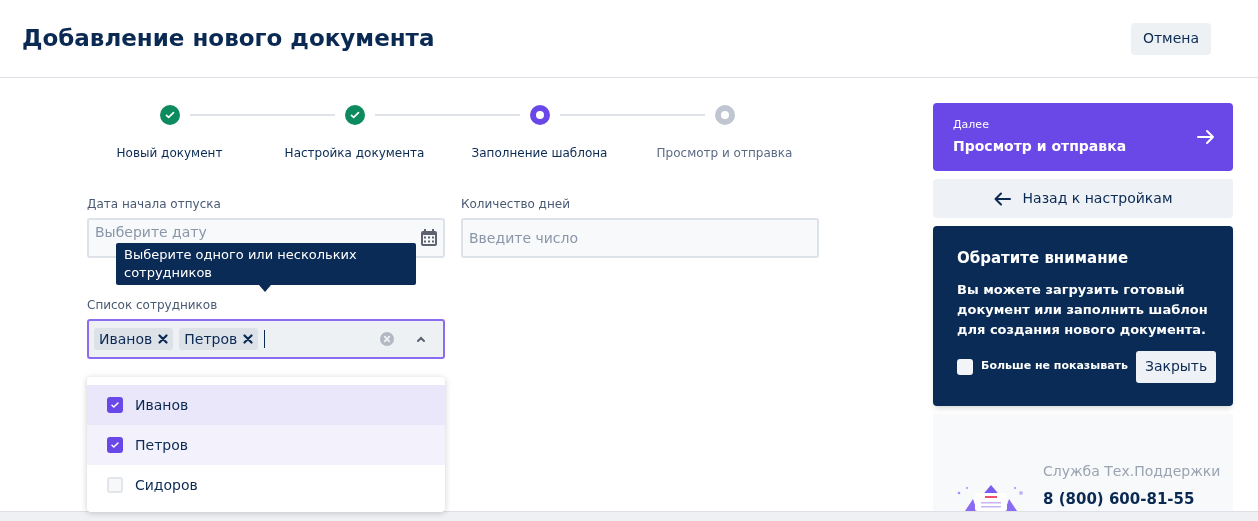 Image resolution: width=1258 pixels, height=521 pixels. I want to click on cancel-button: Отмена, so click(1170, 38).